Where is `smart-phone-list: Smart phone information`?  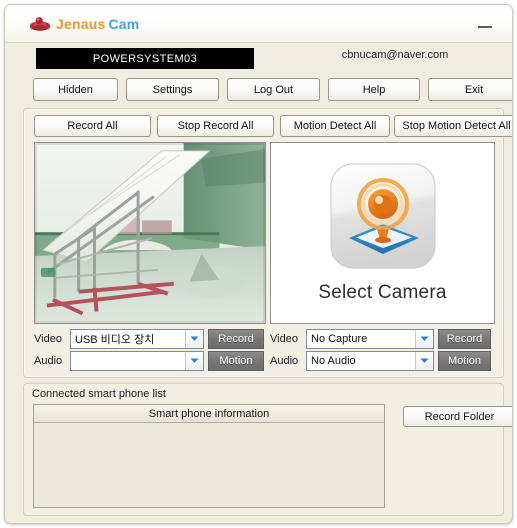
smart-phone-list: Smart phone information is located at coordinates (209, 456).